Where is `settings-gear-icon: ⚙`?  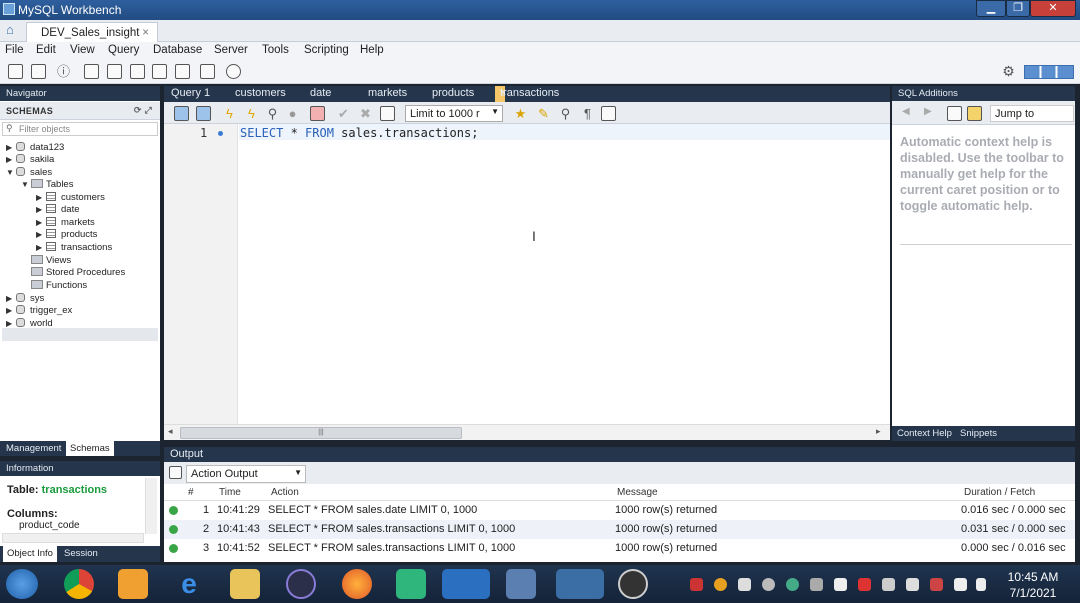
settings-gear-icon: ⚙ is located at coordinates (1008, 71).